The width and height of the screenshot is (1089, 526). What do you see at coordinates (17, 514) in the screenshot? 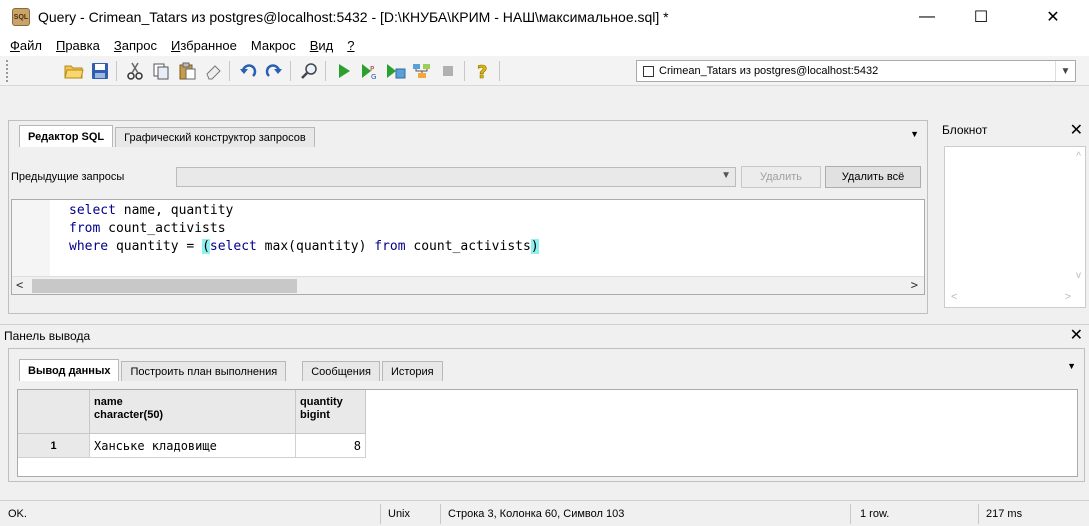
I see `status-text: OK.` at bounding box center [17, 514].